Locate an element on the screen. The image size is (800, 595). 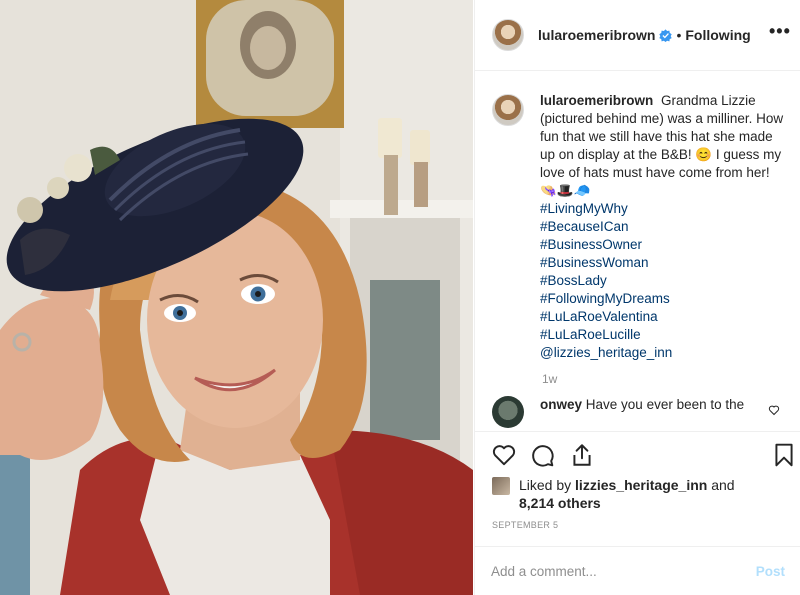
likes-others-link: 8,214 others is located at coordinates (560, 503).